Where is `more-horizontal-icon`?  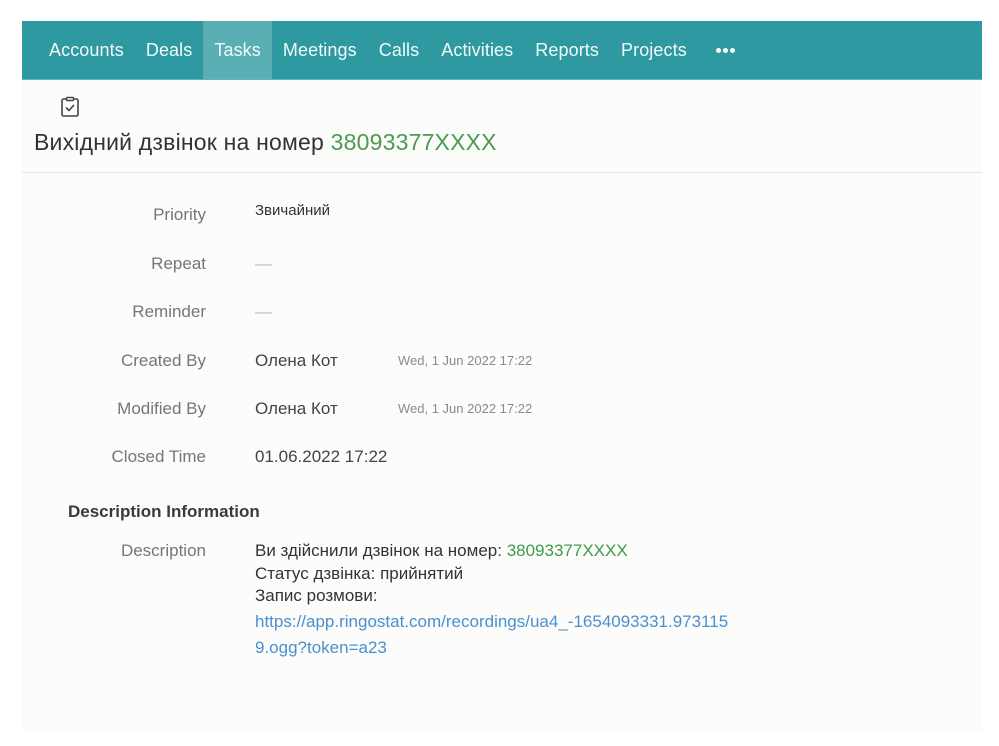
more-horizontal-icon is located at coordinates (724, 50).